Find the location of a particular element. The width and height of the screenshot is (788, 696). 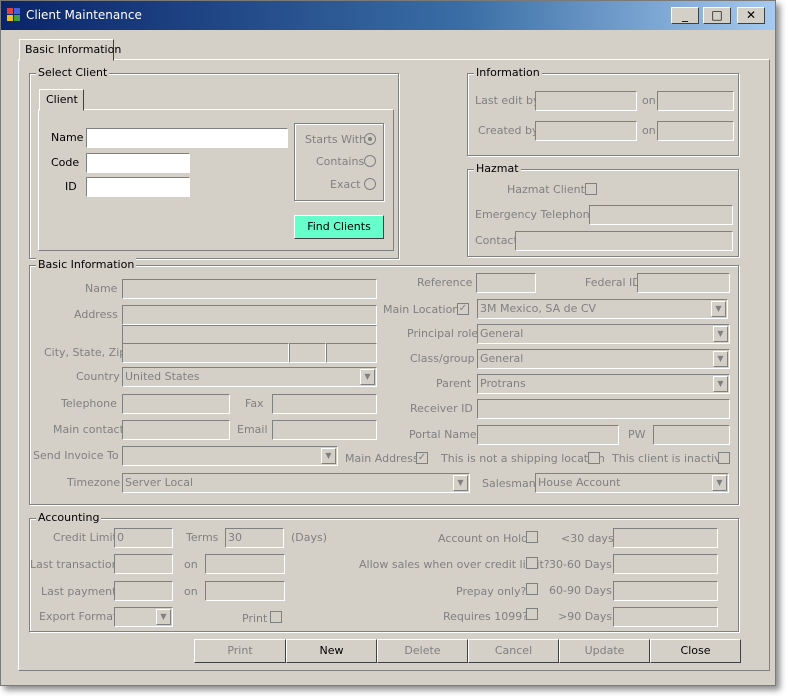

pw-input is located at coordinates (691, 435).